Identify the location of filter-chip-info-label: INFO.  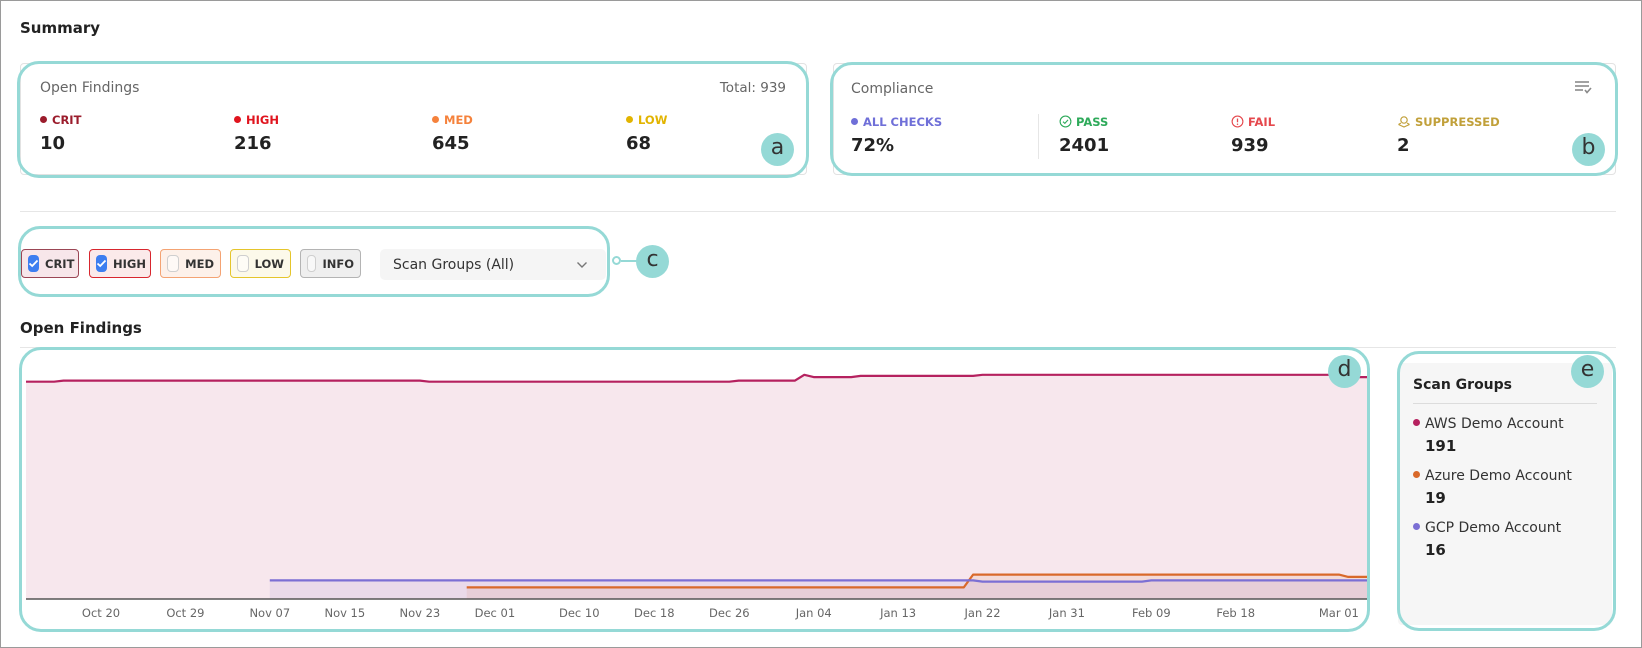
(338, 263).